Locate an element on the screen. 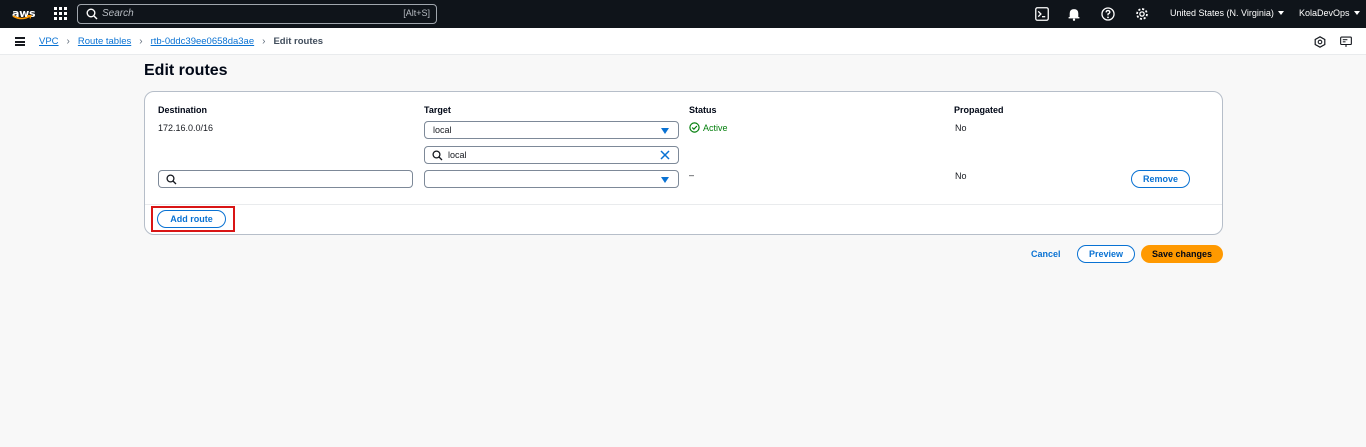 Image resolution: width=1366 pixels, height=447 pixels. route-destination-value: 172.16.0.0/16 is located at coordinates (186, 128).